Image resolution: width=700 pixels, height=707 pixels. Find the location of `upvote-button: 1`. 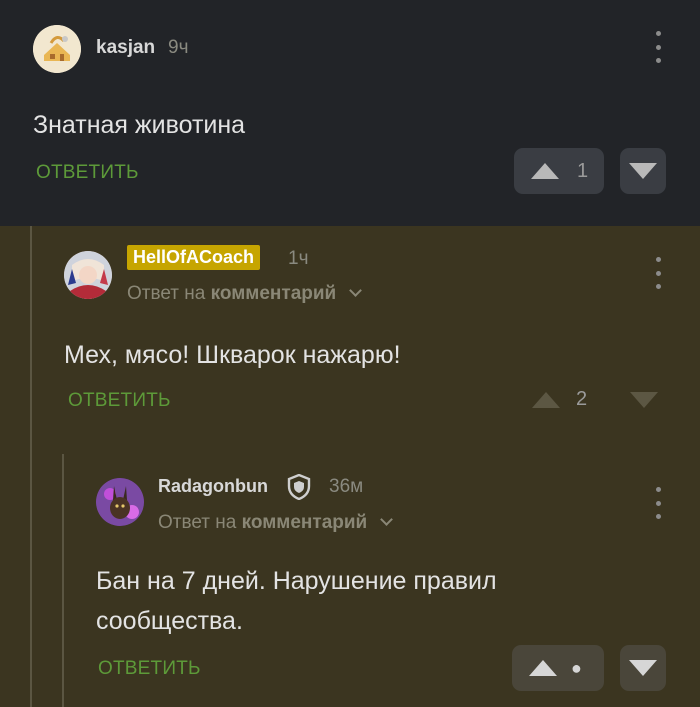

upvote-button: 1 is located at coordinates (559, 171).